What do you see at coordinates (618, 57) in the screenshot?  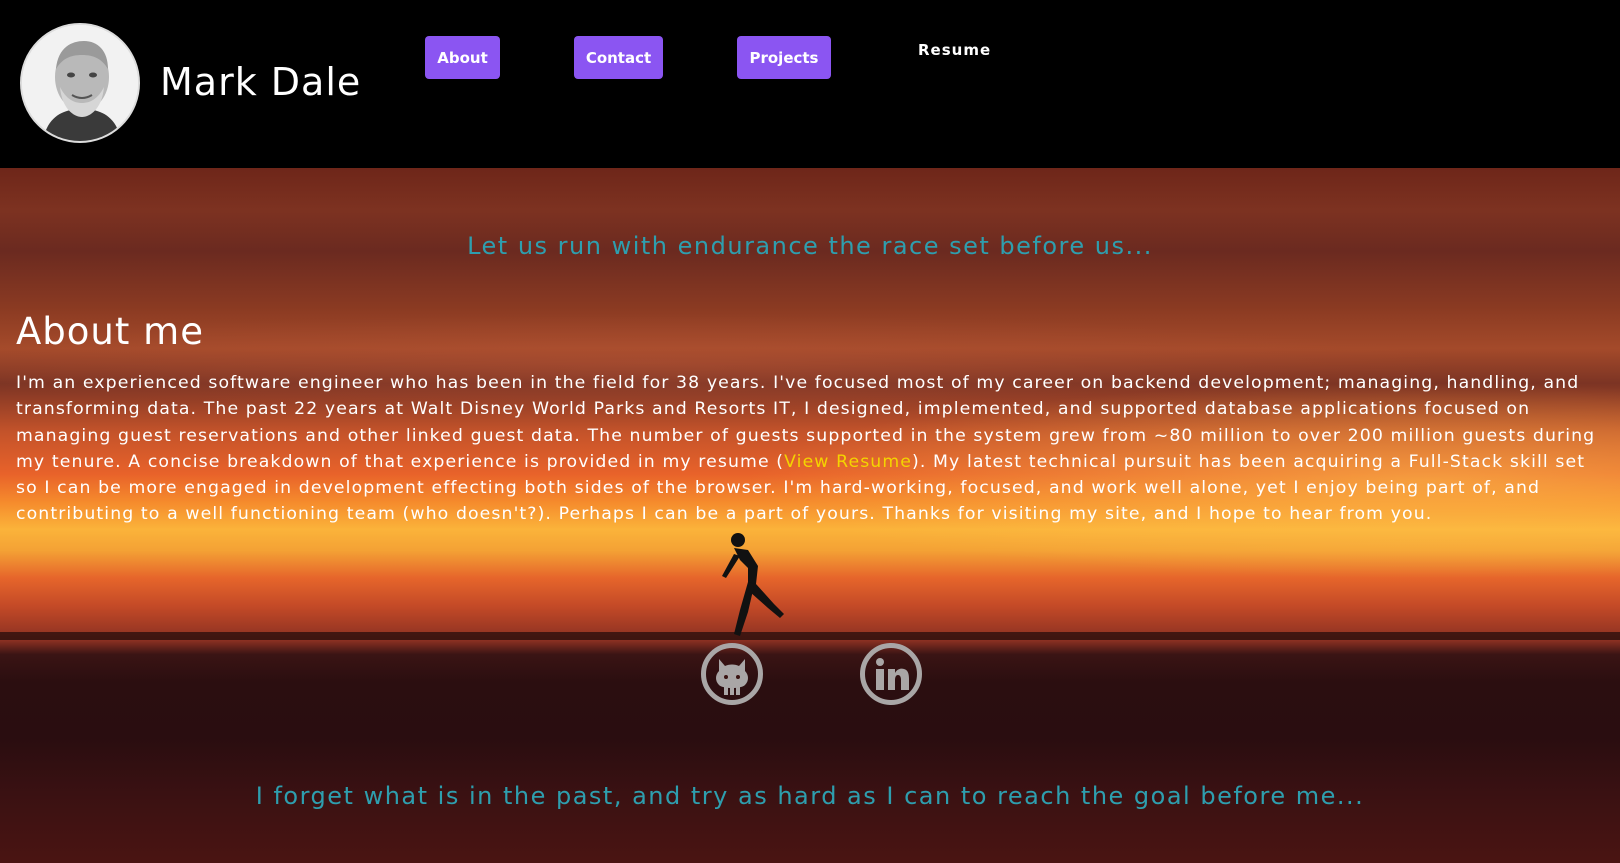 I see `nav-contact-button: Contact` at bounding box center [618, 57].